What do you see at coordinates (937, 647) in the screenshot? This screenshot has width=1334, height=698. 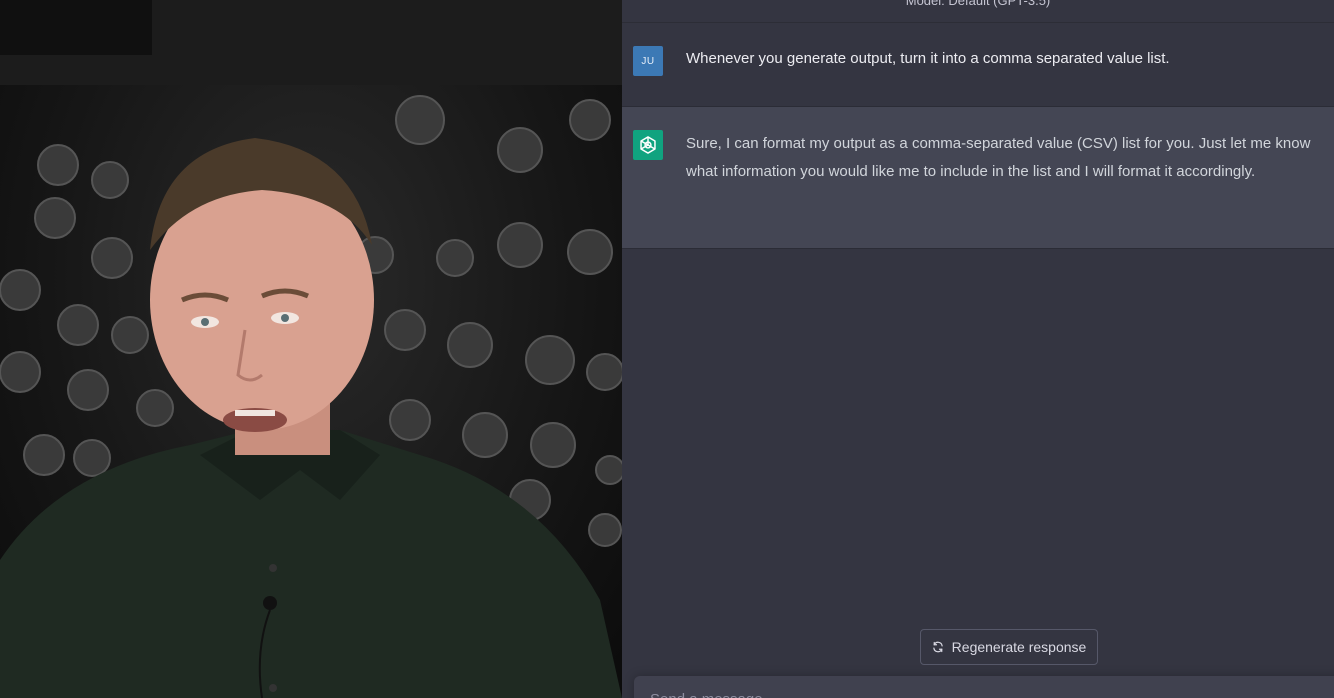 I see `refresh-icon` at bounding box center [937, 647].